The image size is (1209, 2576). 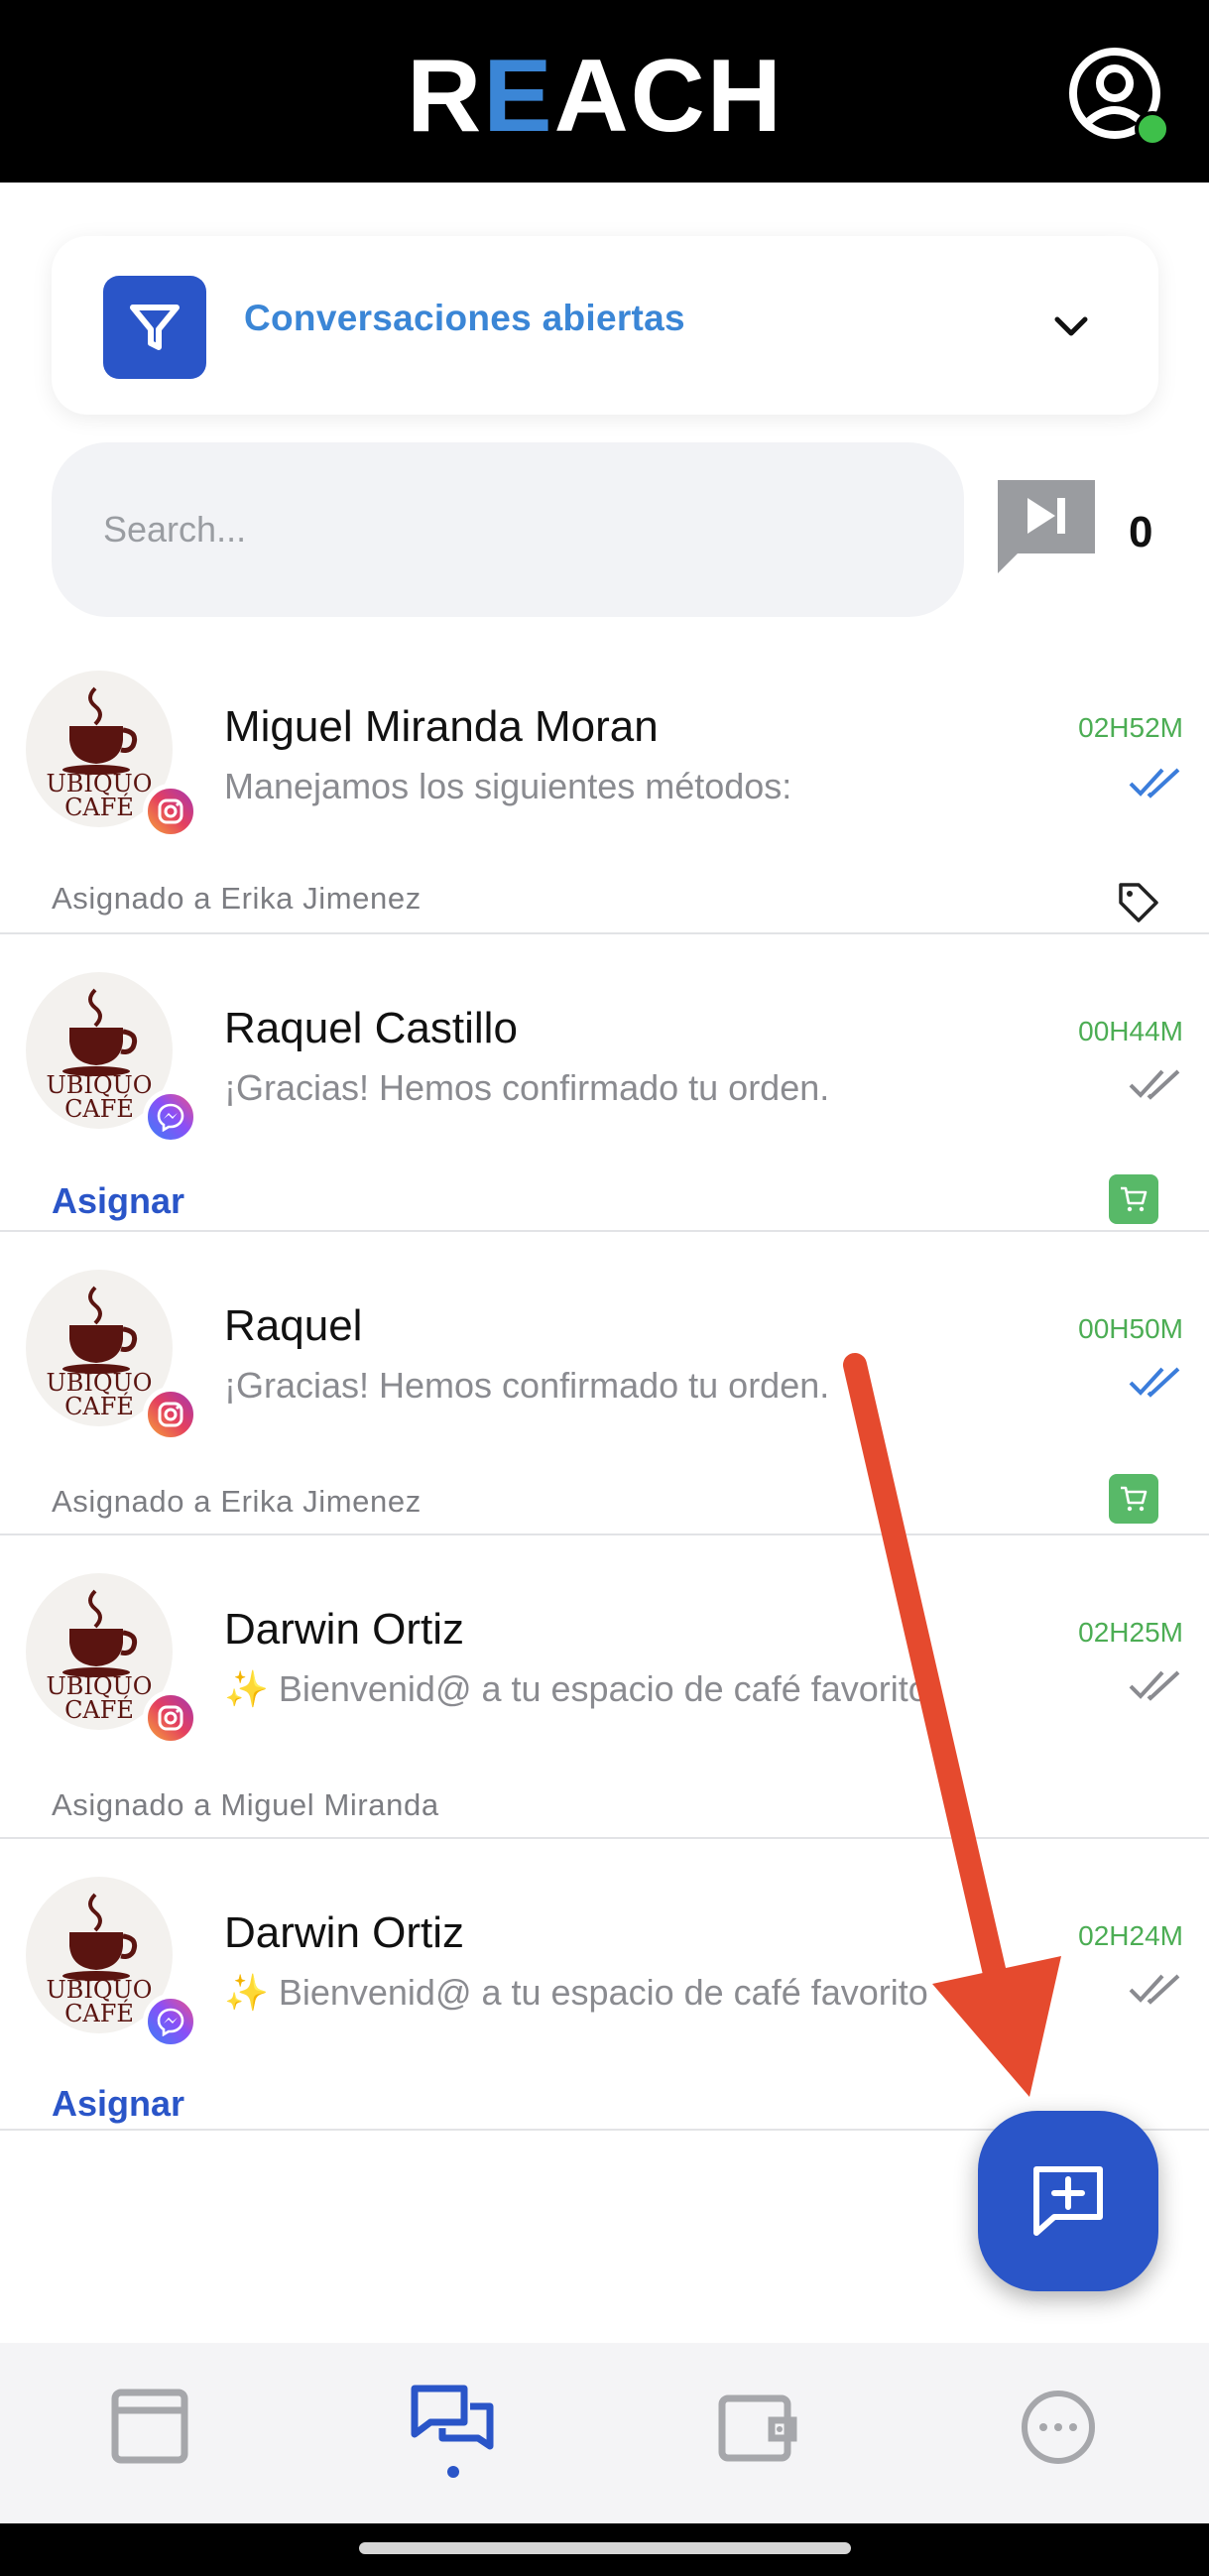 I want to click on chevron-down-icon, so click(x=1071, y=327).